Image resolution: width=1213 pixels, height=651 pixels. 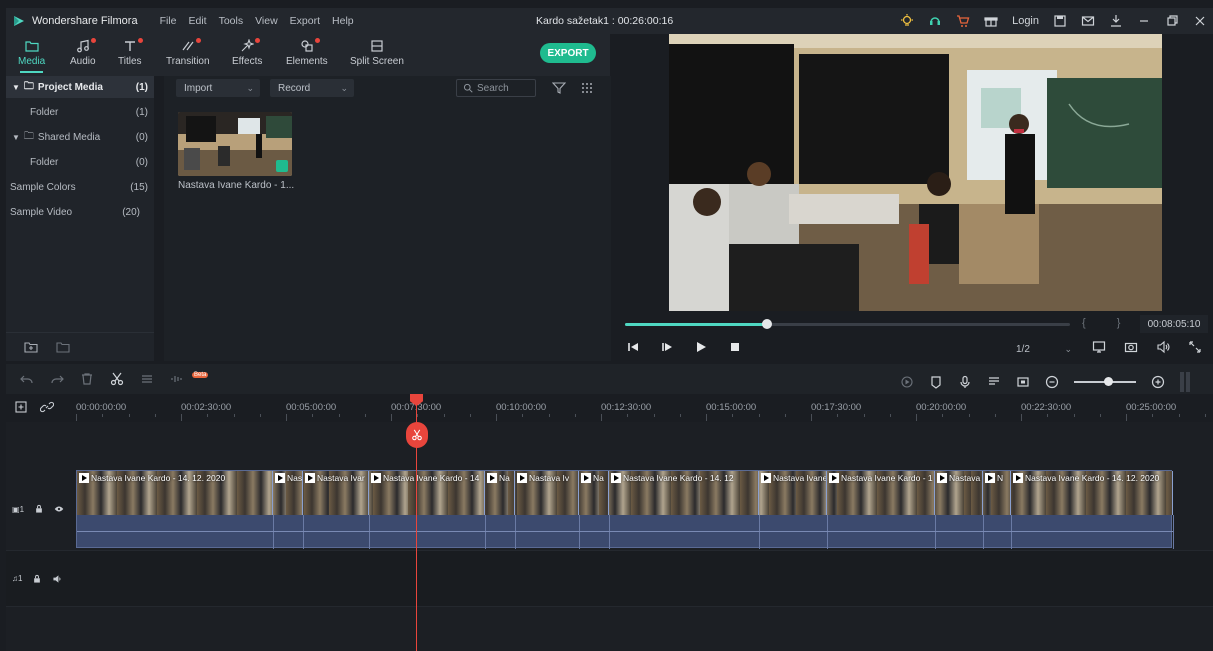 I want to click on timeline-clip: Nastava Ivane Kardo - 14. 12, so click(x=684, y=493).